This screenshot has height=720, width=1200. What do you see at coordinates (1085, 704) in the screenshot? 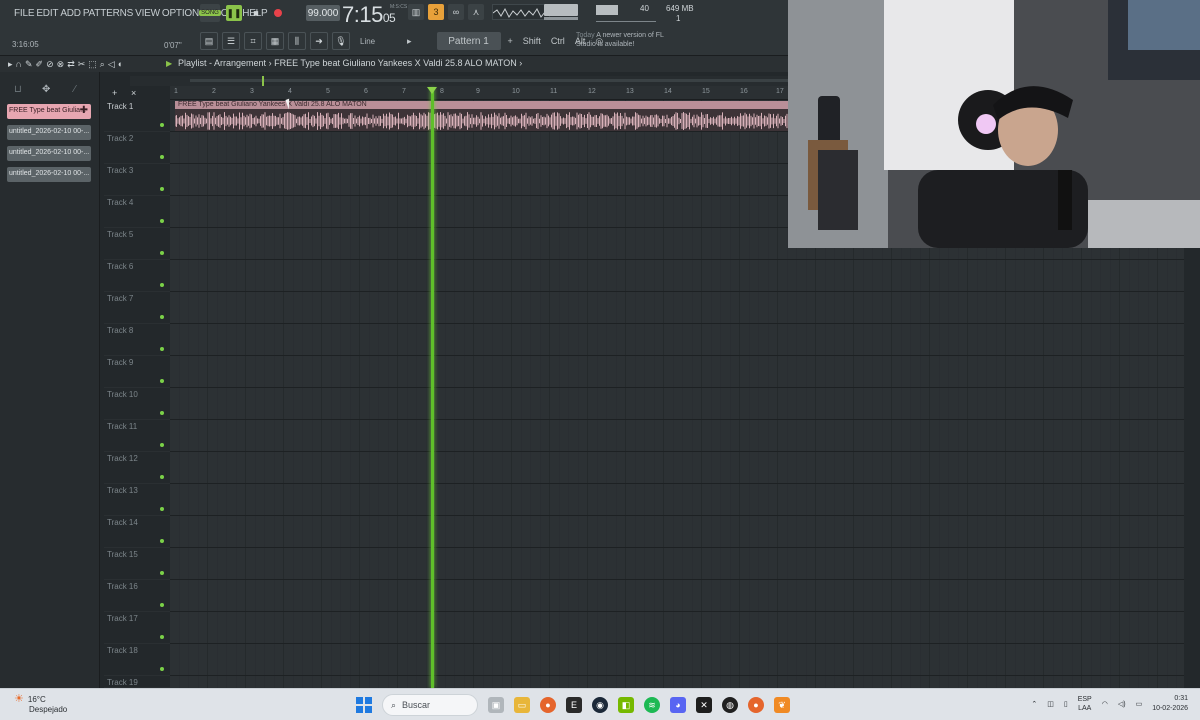
I see `language-indicator: ESP LAA` at bounding box center [1085, 704].